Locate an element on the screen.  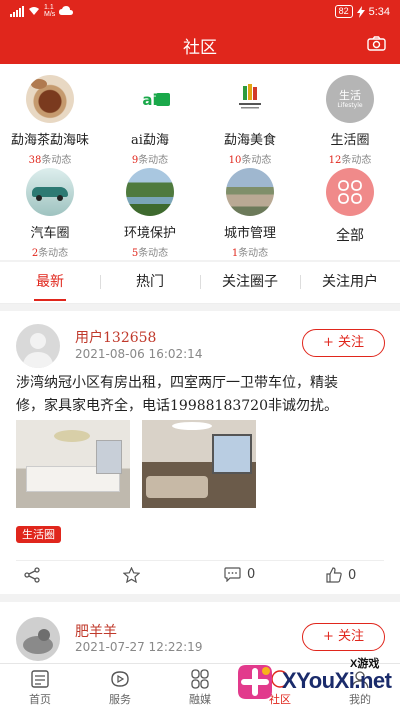
comment-button: 0 is located at coordinates (239, 574).